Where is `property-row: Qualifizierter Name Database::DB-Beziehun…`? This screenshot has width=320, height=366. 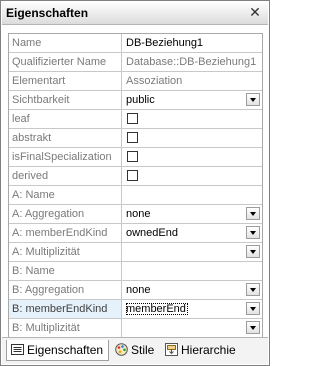 property-row: Qualifizierter Name Database::DB-Beziehun… is located at coordinates (135, 62).